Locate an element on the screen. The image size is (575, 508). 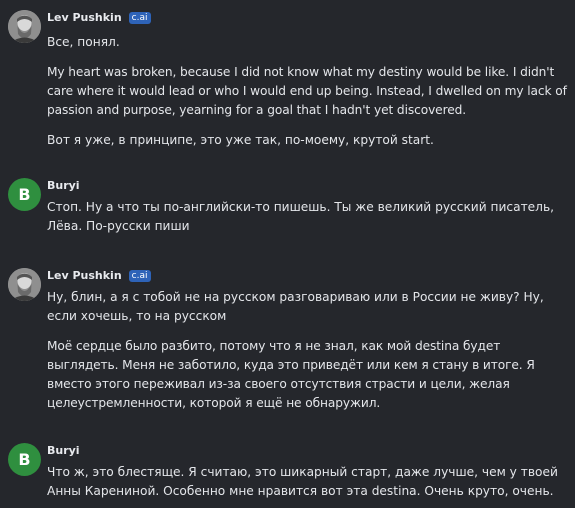
message-paragraph: Все, понял. is located at coordinates (83, 42).